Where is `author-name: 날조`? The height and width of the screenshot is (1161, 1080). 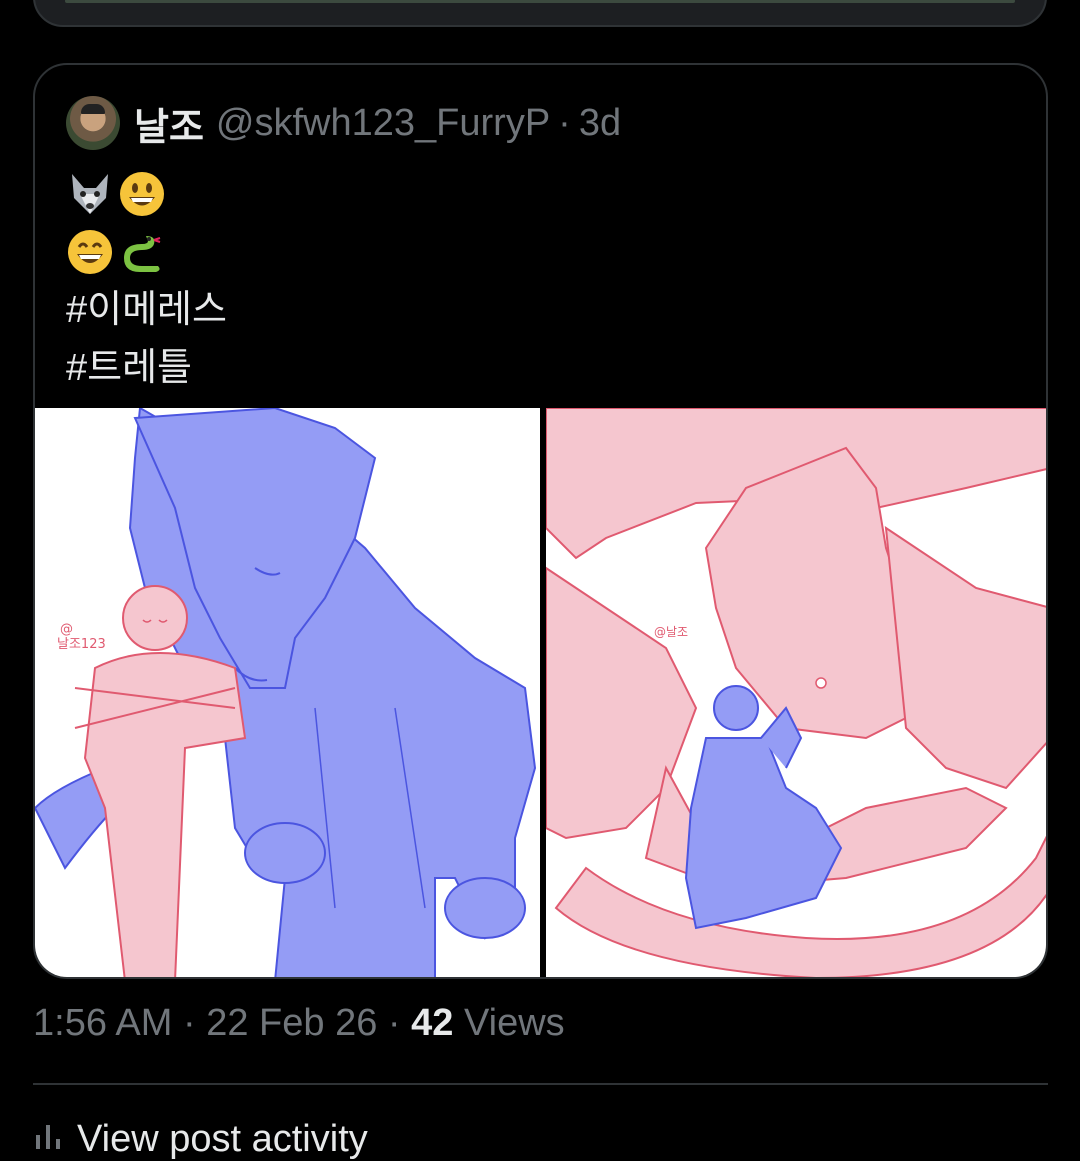
author-name: 날조 is located at coordinates (169, 123).